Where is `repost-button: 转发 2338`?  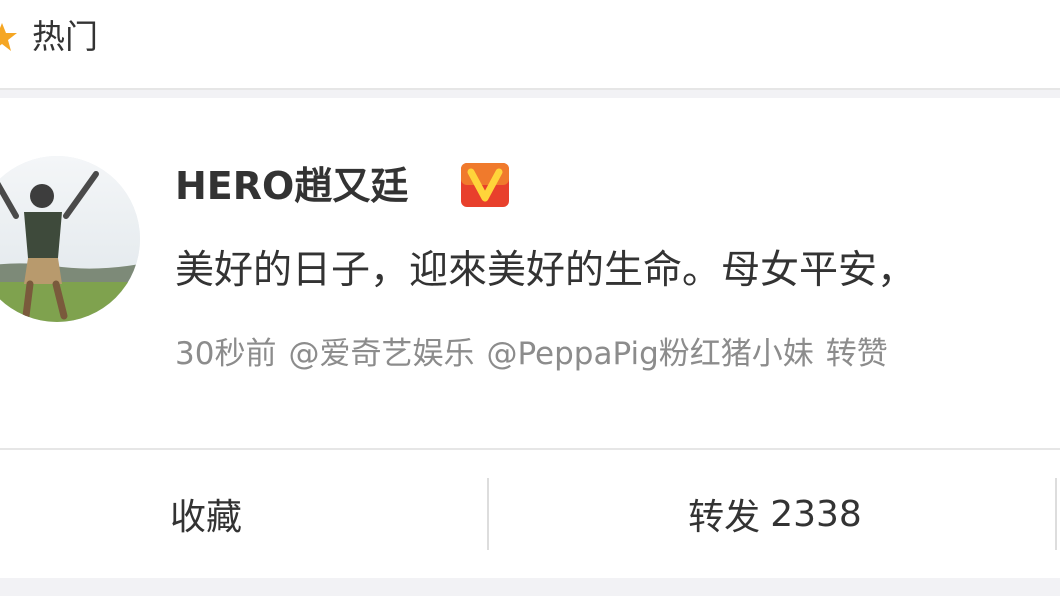 repost-button: 转发 2338 is located at coordinates (775, 514).